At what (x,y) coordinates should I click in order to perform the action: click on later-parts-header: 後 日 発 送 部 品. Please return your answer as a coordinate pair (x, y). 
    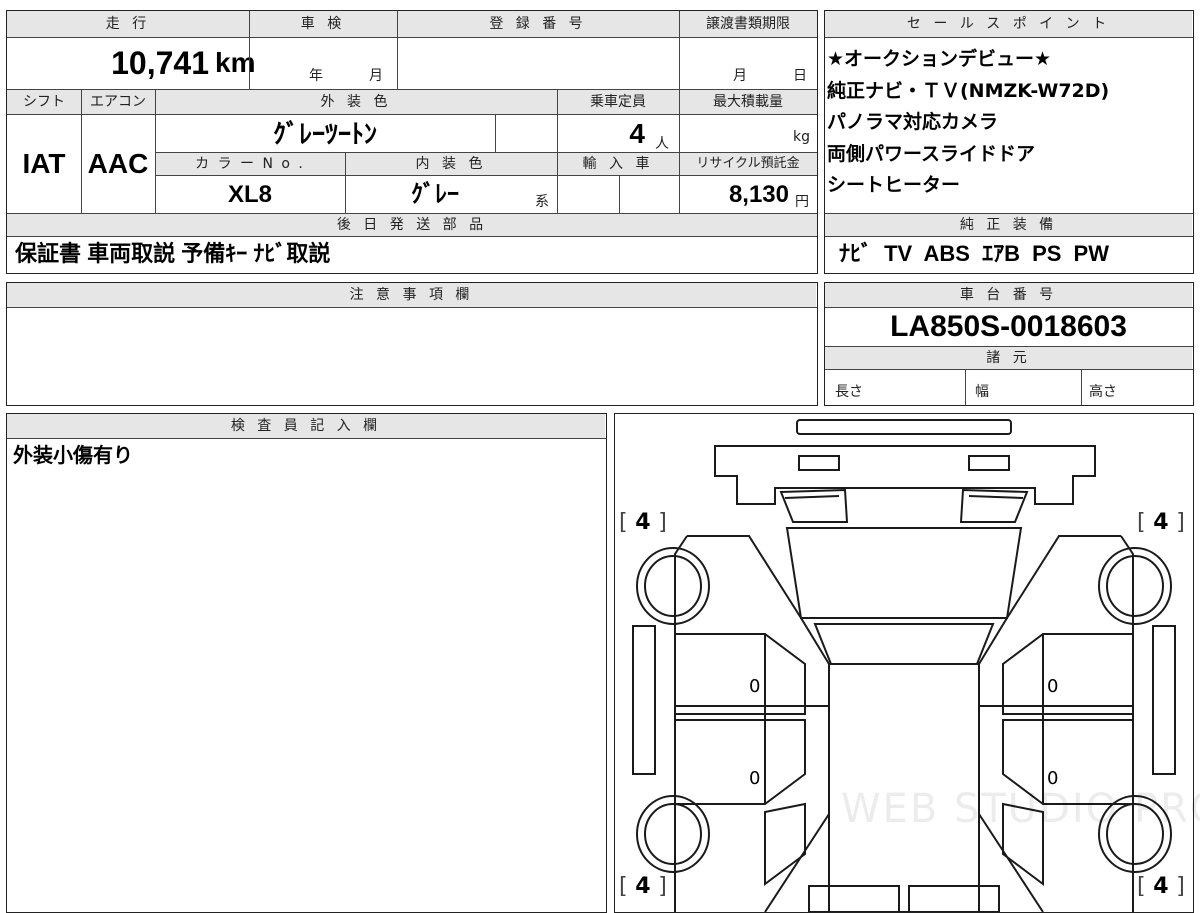
    Looking at the image, I should click on (412, 225).